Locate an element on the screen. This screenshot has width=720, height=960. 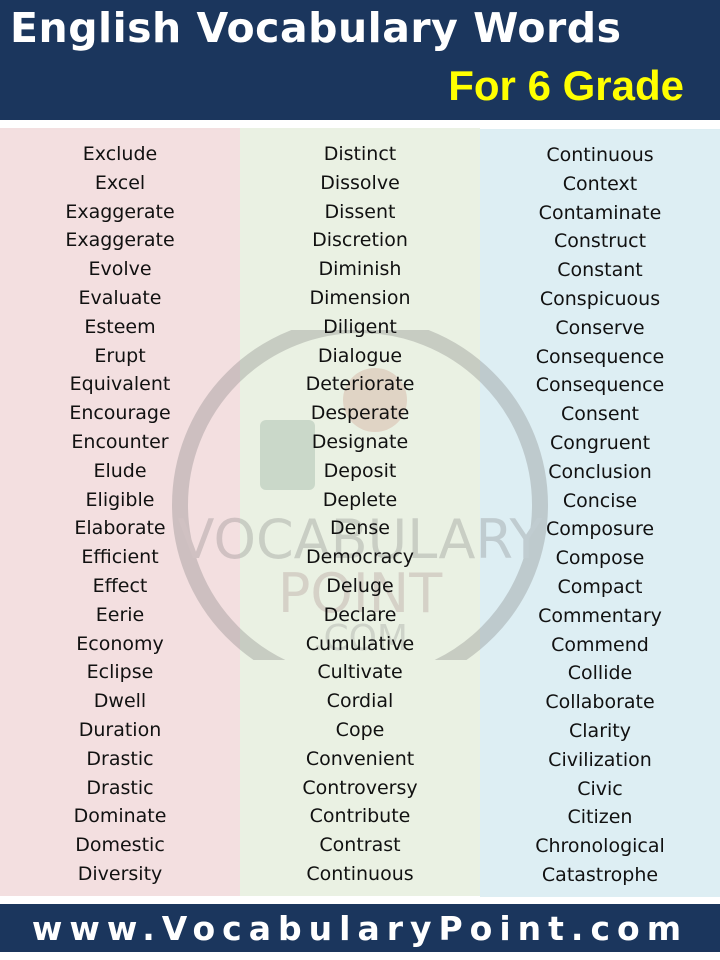
vocabulary-word: Compact is located at coordinates (600, 586).